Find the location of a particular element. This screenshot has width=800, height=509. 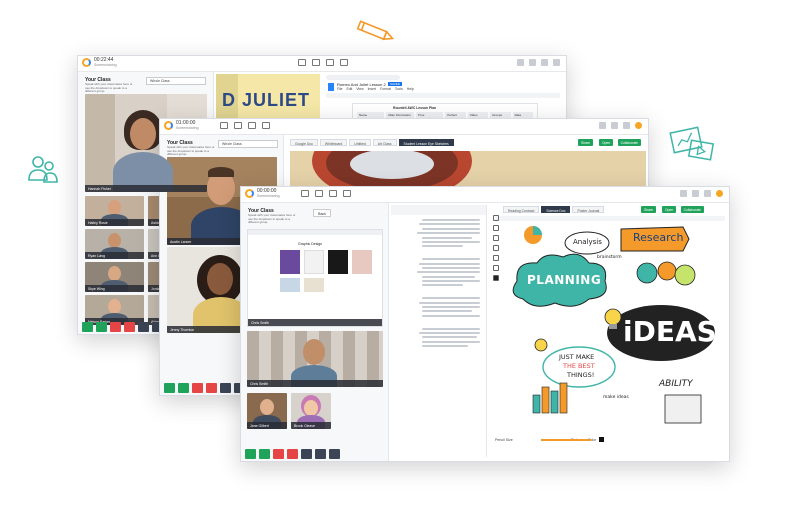

video-tile-2: Jane Gilbert is located at coordinates (267, 411).